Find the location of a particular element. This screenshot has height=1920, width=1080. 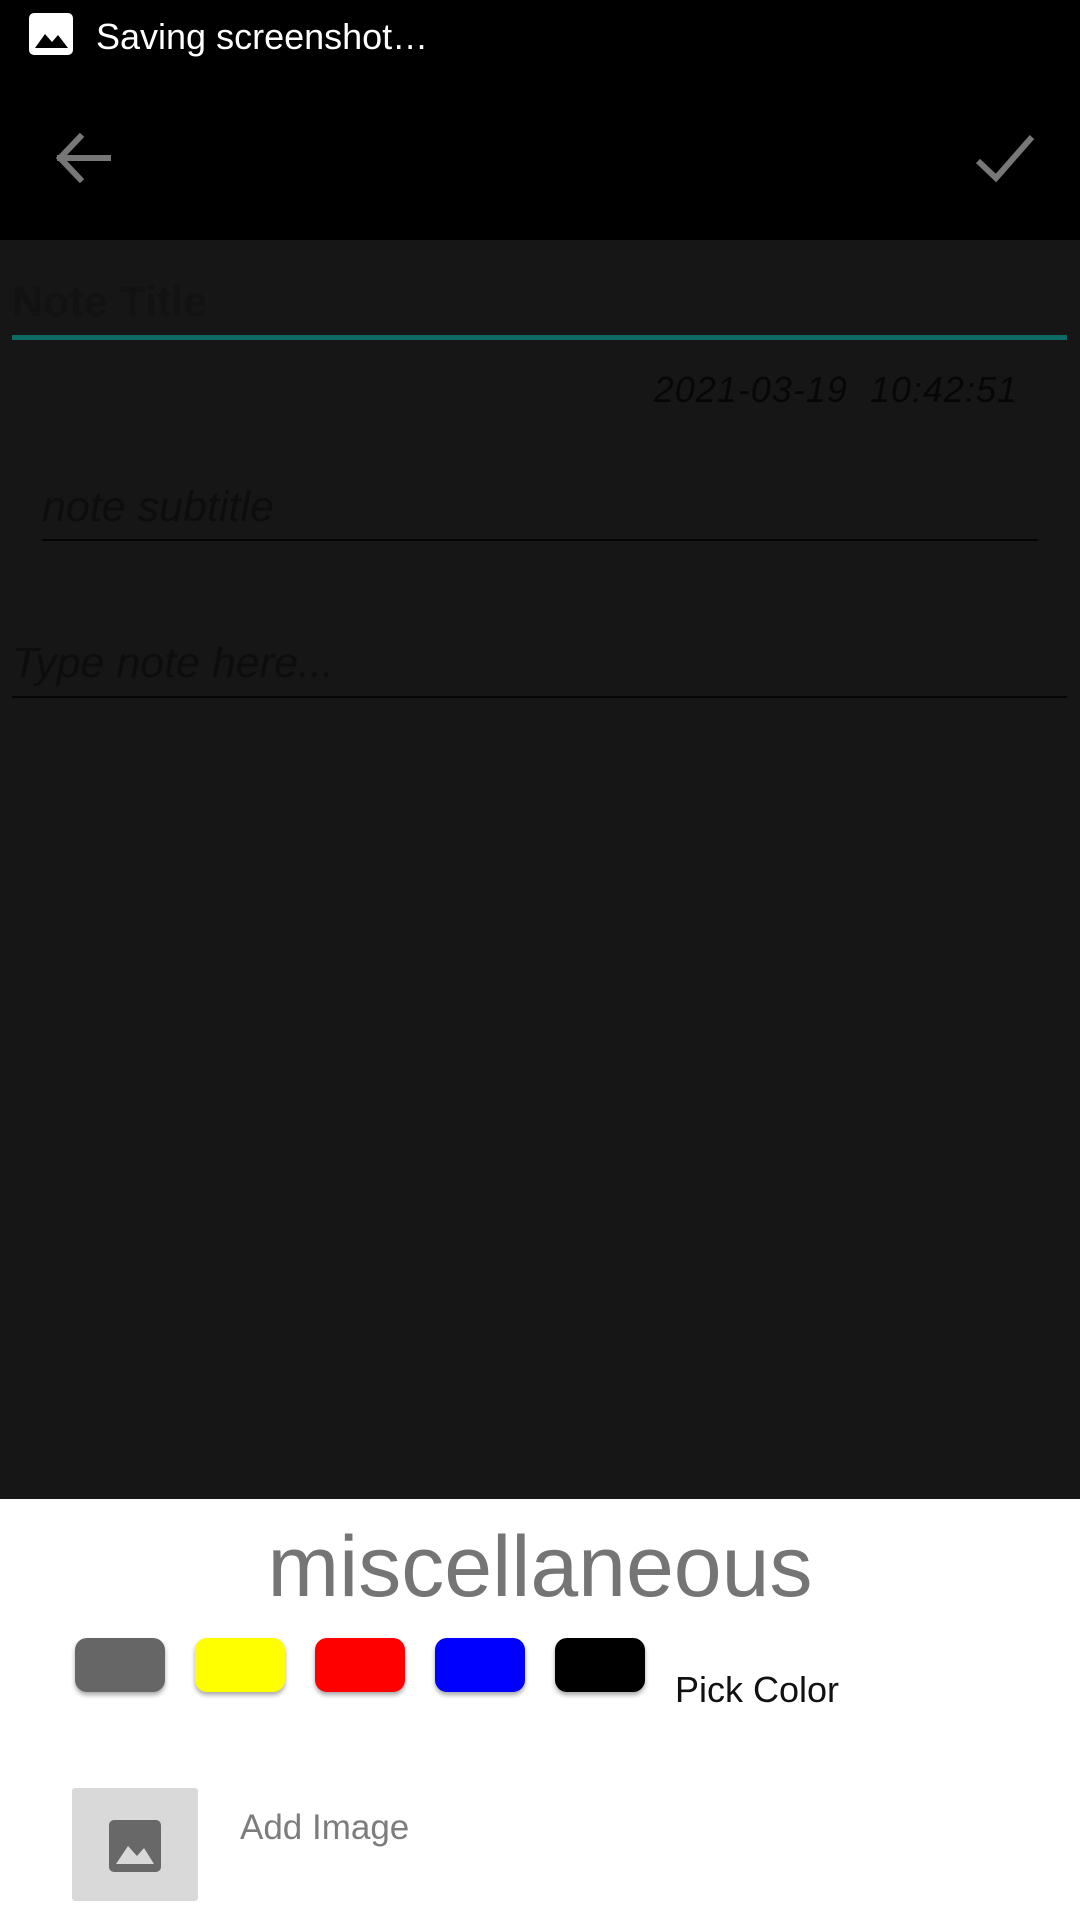

note-title-input: Note Title is located at coordinates (539, 305).